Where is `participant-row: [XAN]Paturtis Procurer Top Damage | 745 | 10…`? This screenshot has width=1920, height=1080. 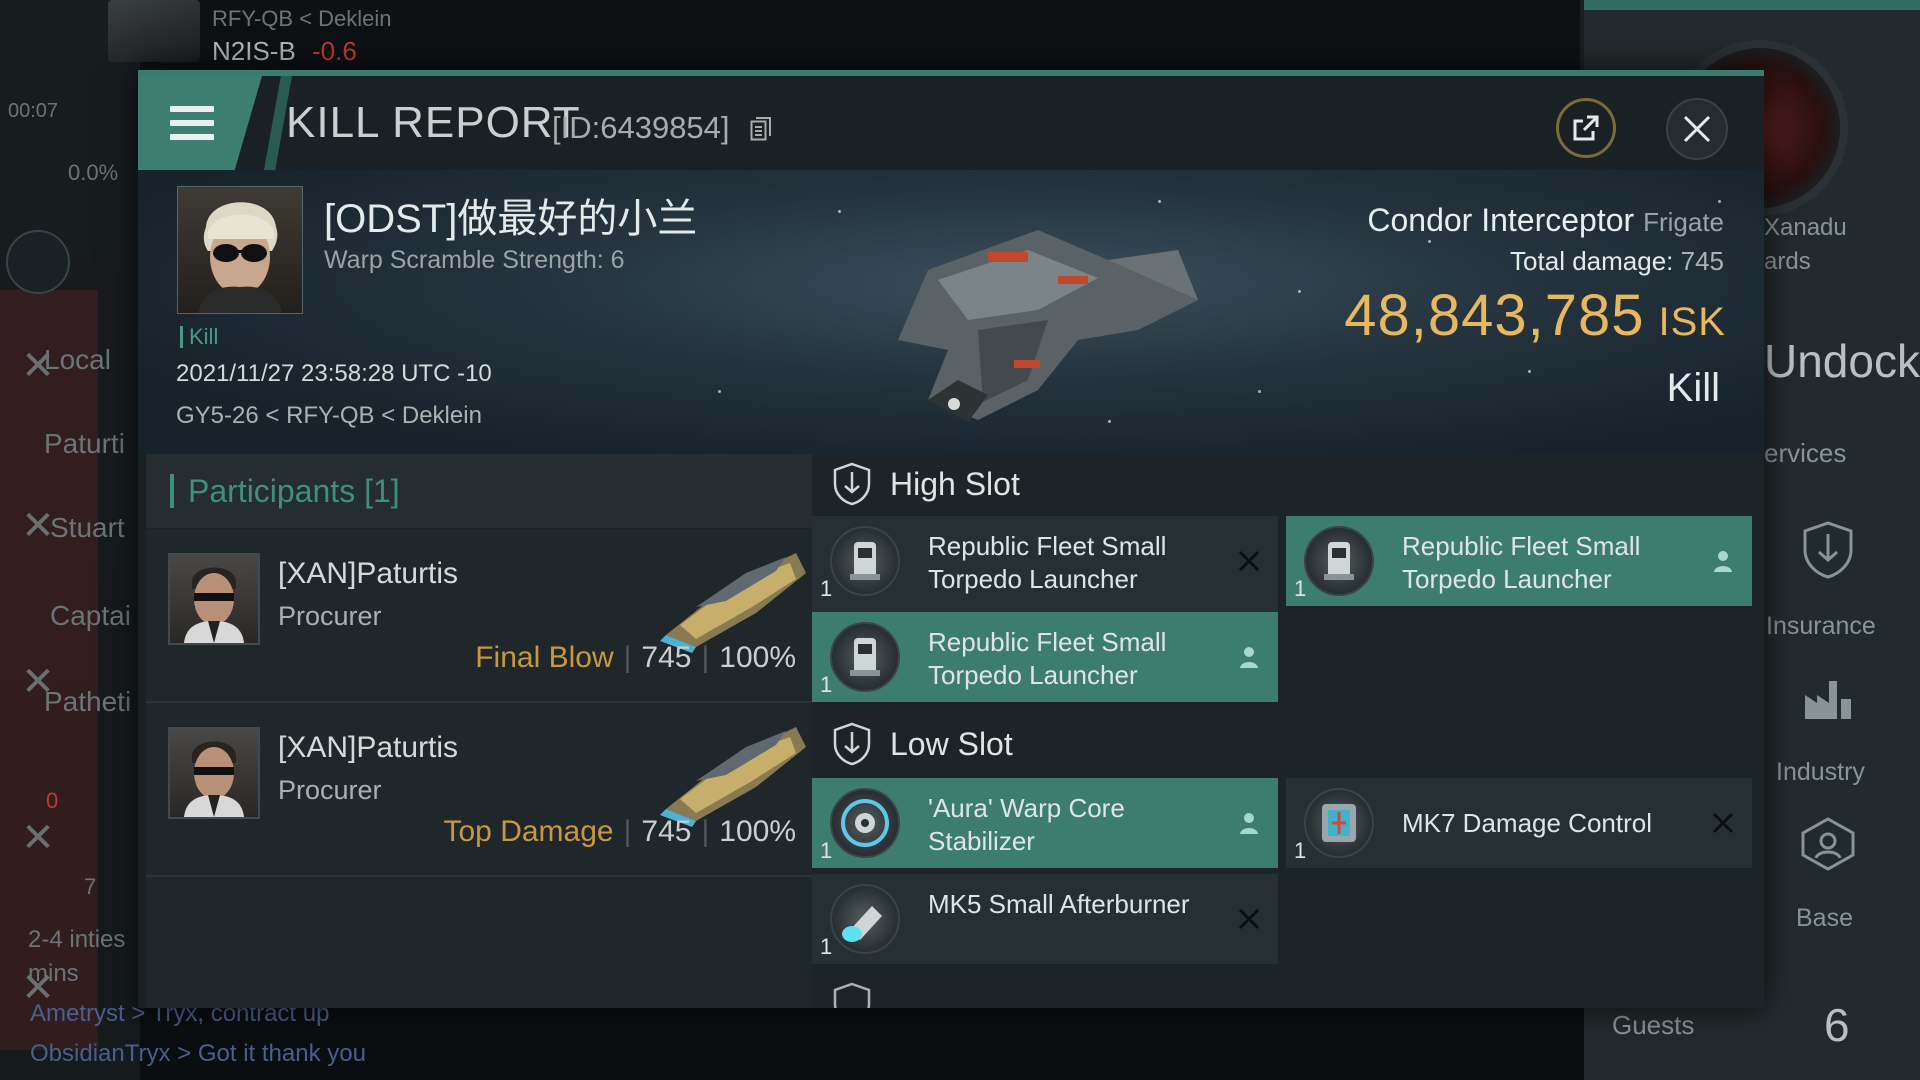
participant-row: [XAN]Paturtis Procurer Top Damage | 745 | 10… is located at coordinates (479, 790).